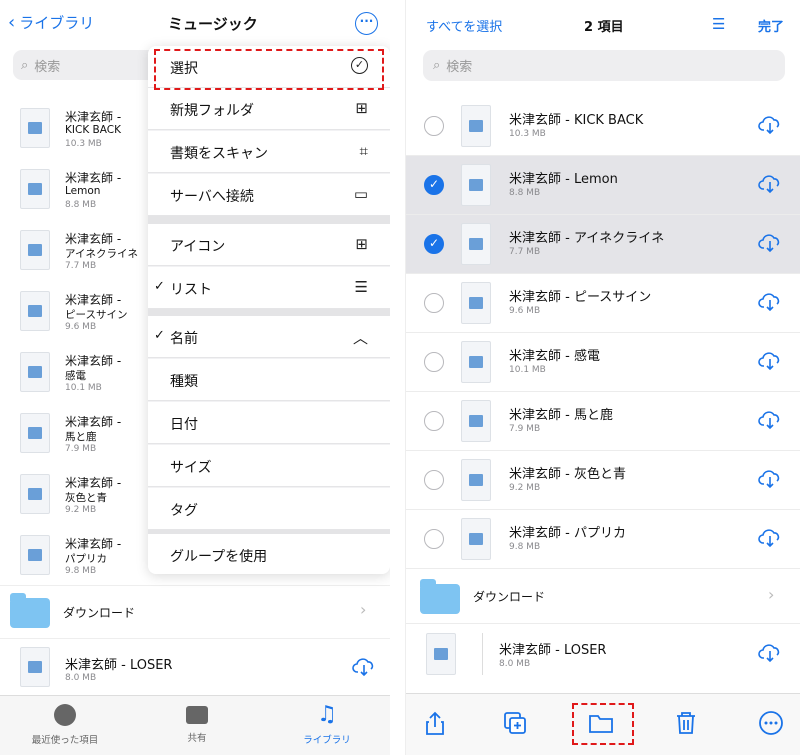  Describe the element at coordinates (525, 252) in the screenshot. I see `file-size: 7.7 MB` at that location.